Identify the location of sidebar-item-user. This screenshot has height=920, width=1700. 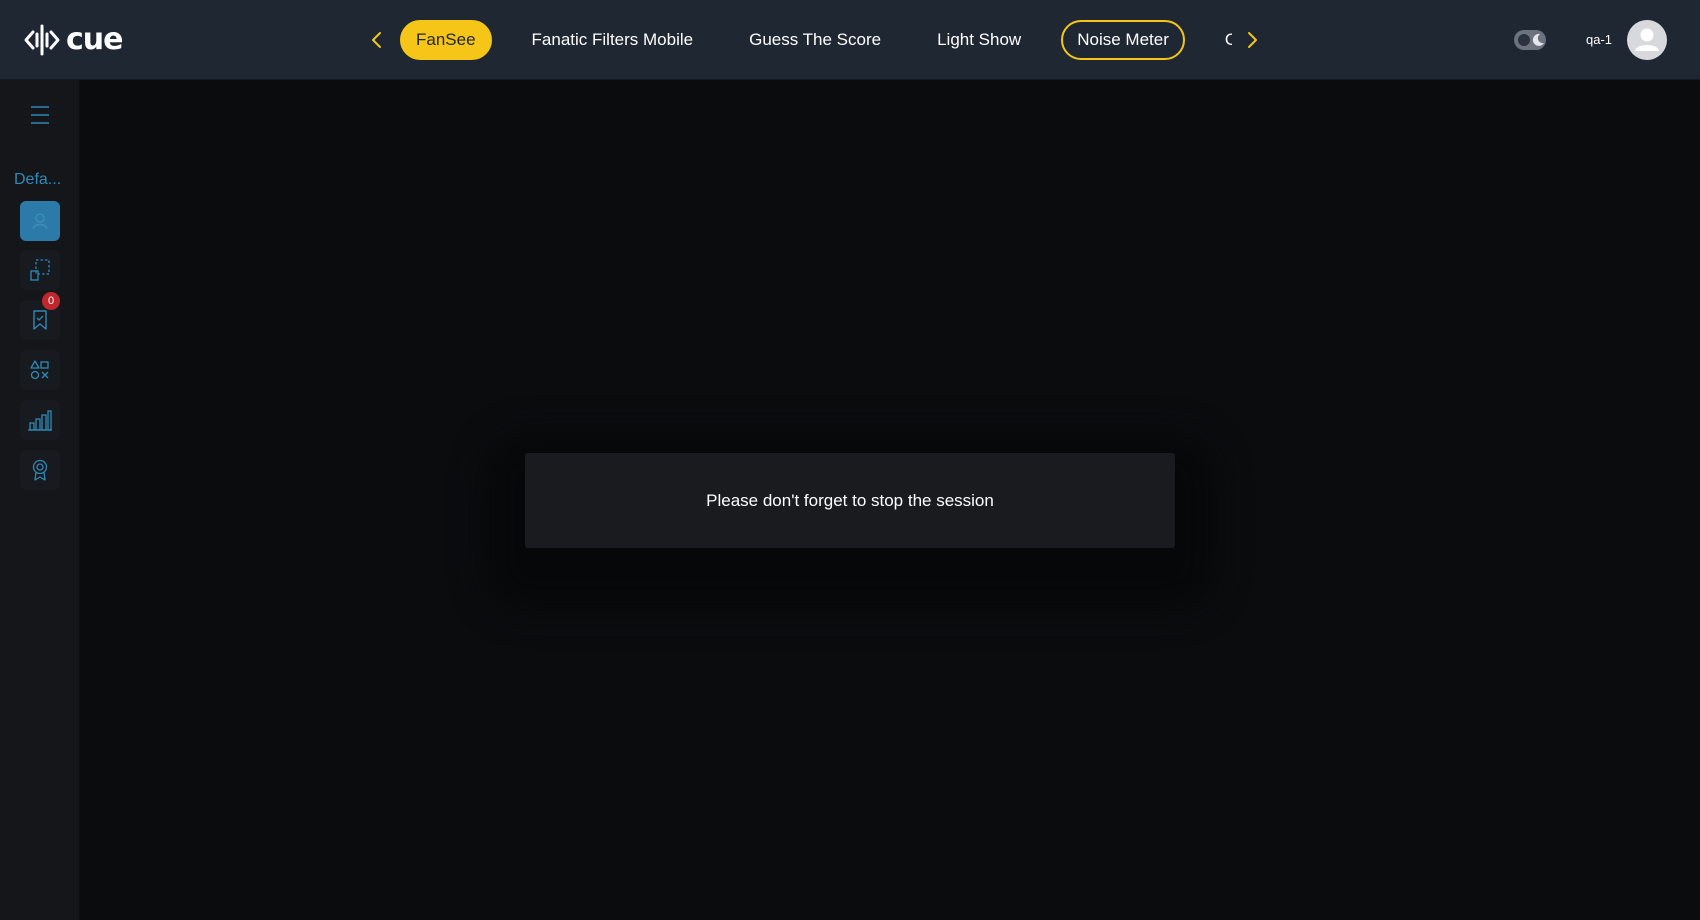
(40, 221).